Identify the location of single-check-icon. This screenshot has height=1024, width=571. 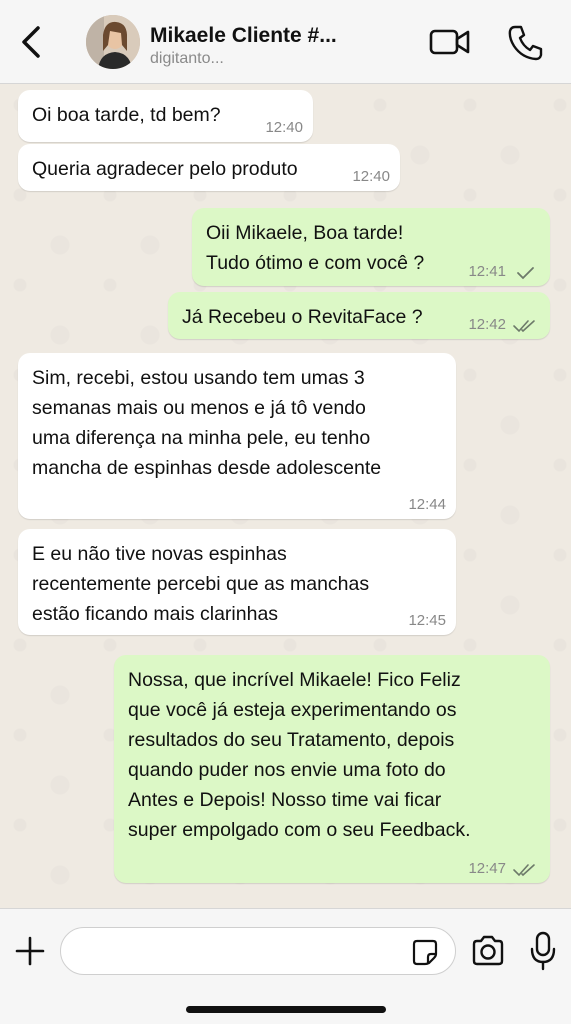
(525, 273).